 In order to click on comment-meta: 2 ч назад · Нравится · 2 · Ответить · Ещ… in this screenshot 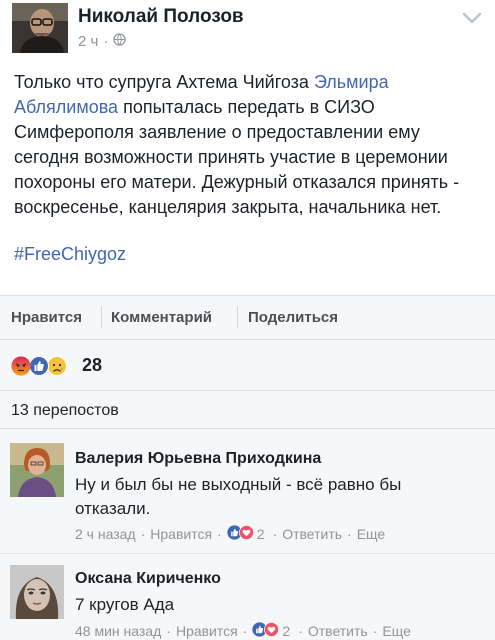, I will do `click(230, 534)`.